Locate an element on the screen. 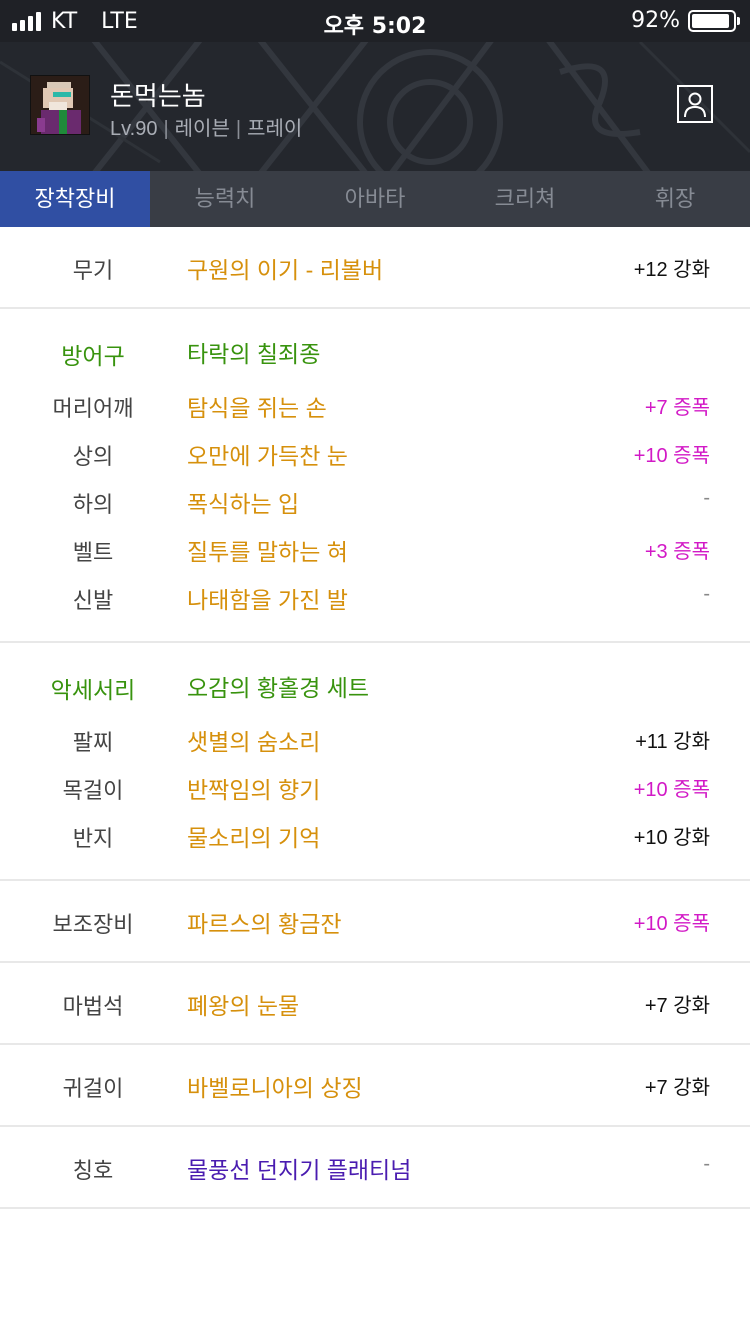 The width and height of the screenshot is (750, 1334). slot-group-label: 악세서리 is located at coordinates (93, 690).